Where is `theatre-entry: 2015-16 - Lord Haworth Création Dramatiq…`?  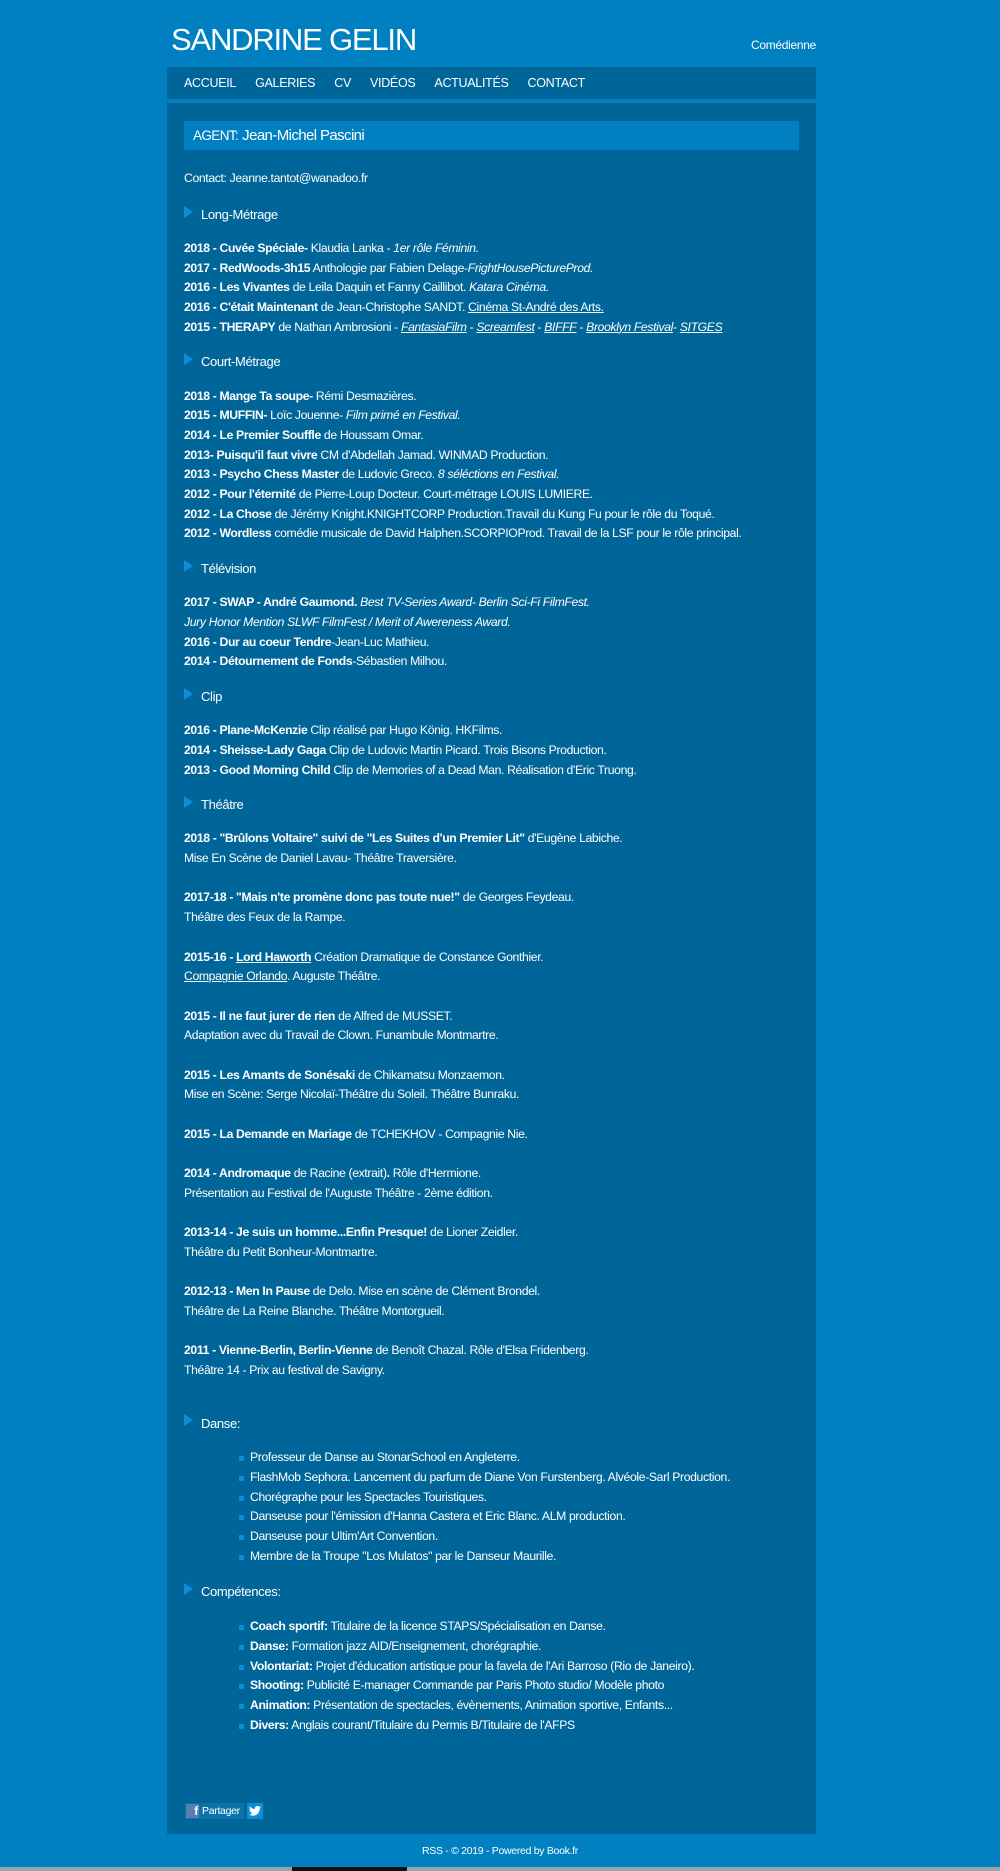
theatre-entry: 2015-16 - Lord Haworth Création Dramatiq… is located at coordinates (494, 967).